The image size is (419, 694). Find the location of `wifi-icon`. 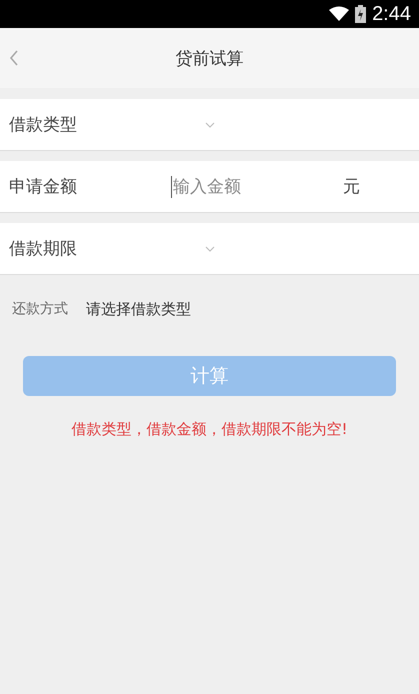

wifi-icon is located at coordinates (339, 14).